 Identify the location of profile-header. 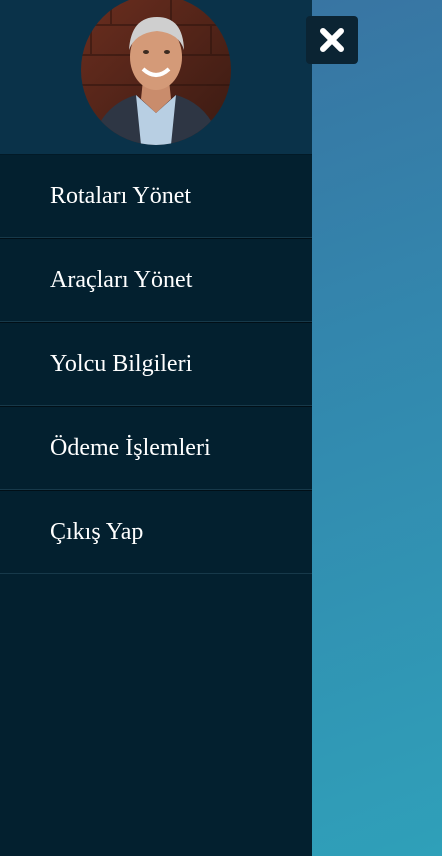
(156, 77).